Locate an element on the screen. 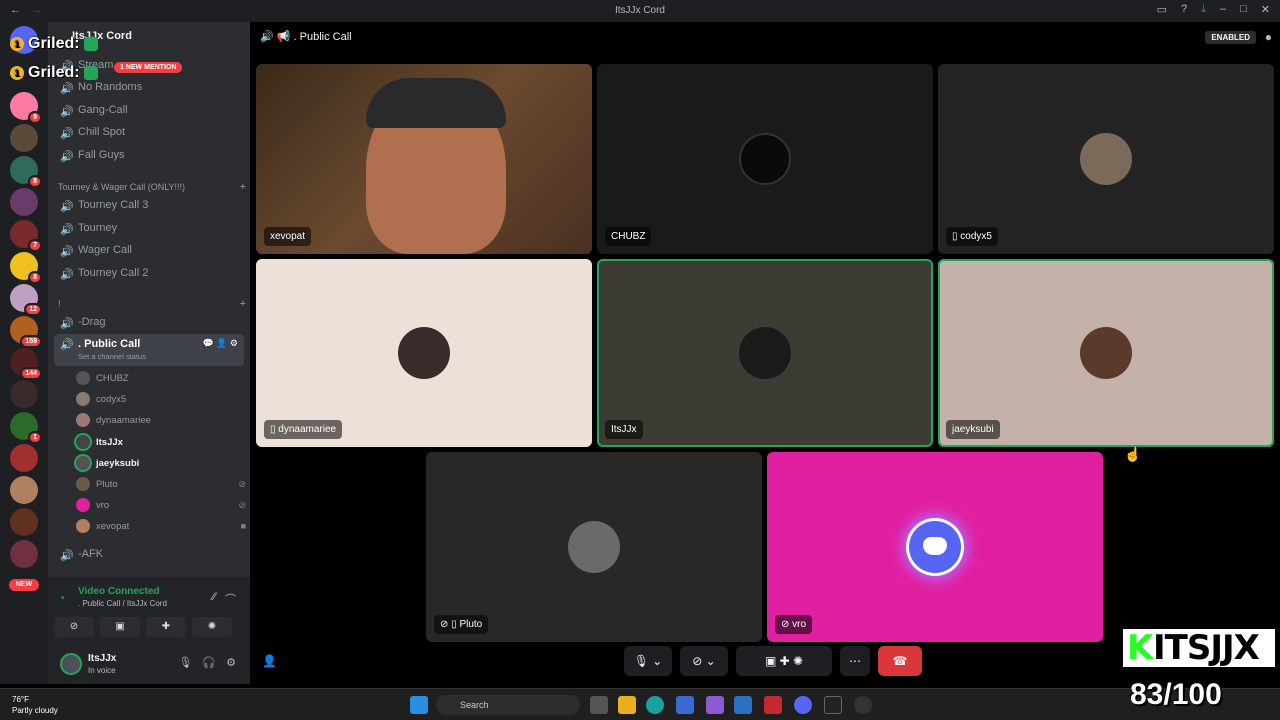 The width and height of the screenshot is (1280, 720). server-icon: 9 is located at coordinates (26, 108).